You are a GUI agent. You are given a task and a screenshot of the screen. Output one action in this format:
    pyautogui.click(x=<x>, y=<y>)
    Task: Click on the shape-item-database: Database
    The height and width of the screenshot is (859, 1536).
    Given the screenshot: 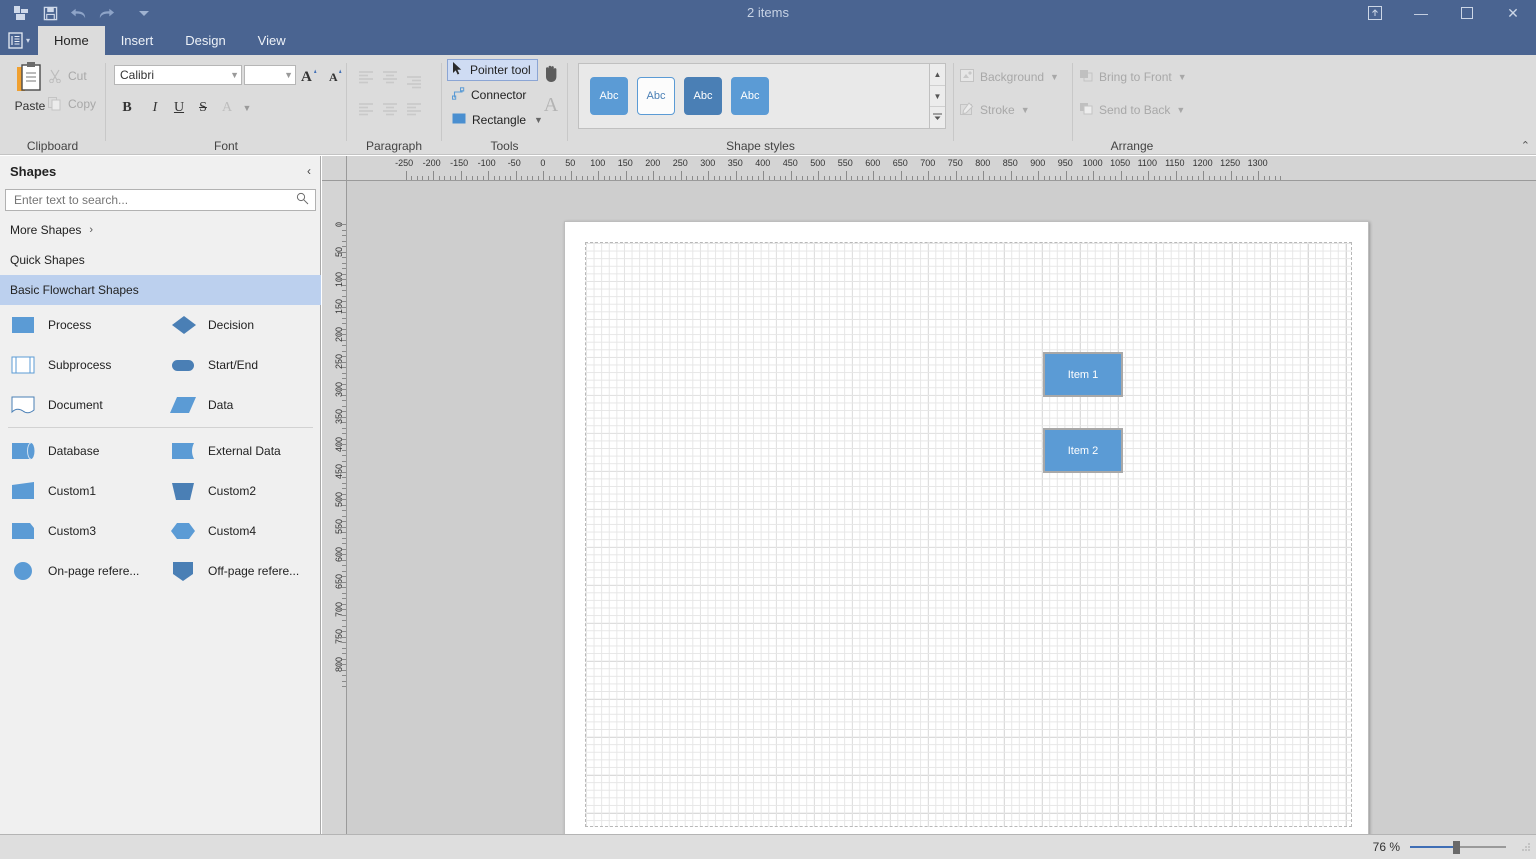 What is the action you would take?
    pyautogui.click(x=80, y=451)
    